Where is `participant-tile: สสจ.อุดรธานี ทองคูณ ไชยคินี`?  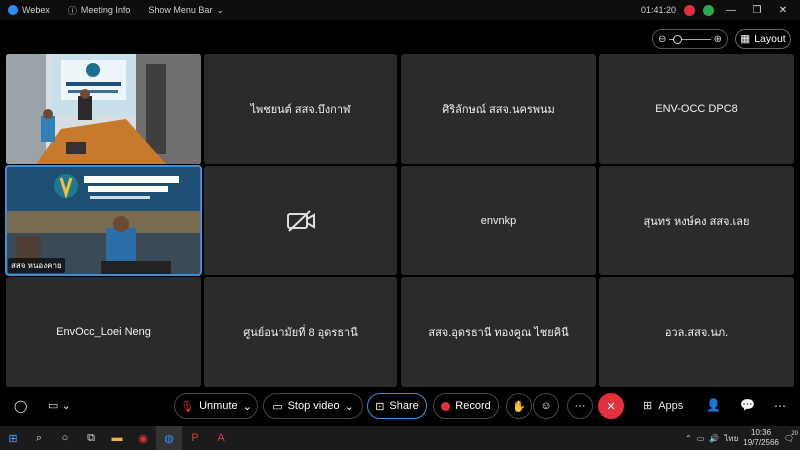 participant-tile: สสจ.อุดรธานี ทองคูณ ไชยคินี is located at coordinates (498, 332).